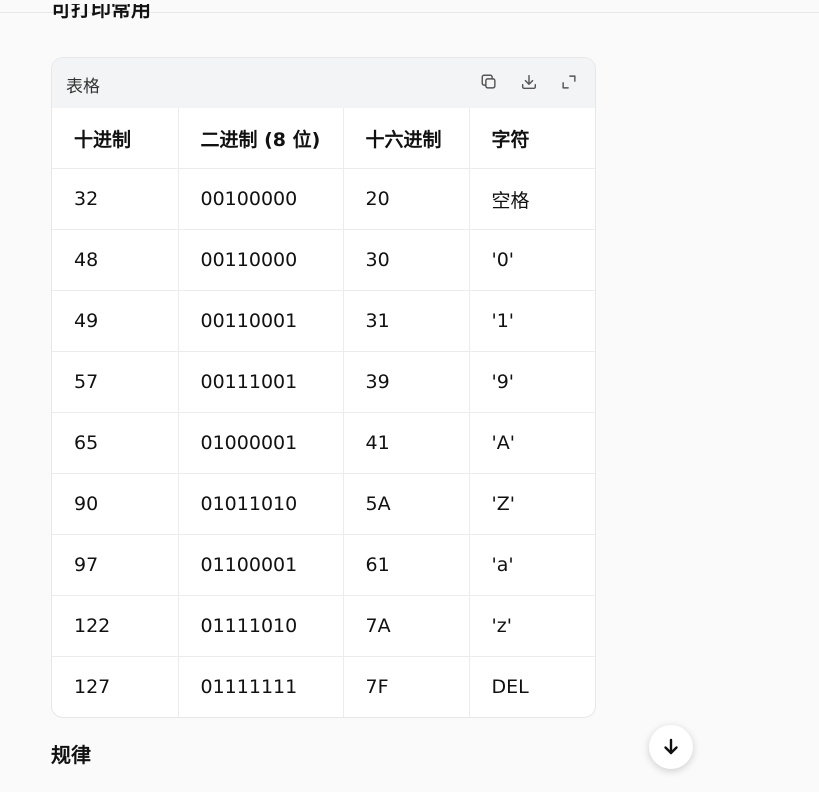 The height and width of the screenshot is (792, 819). Describe the element at coordinates (406, 199) in the screenshot. I see `cell-hex: 20` at that location.